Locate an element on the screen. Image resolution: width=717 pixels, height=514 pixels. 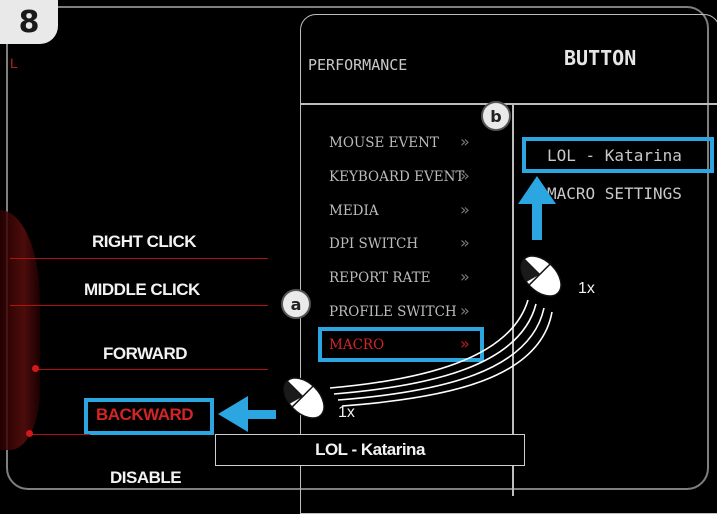
click-count-submenu: 1x is located at coordinates (586, 288).